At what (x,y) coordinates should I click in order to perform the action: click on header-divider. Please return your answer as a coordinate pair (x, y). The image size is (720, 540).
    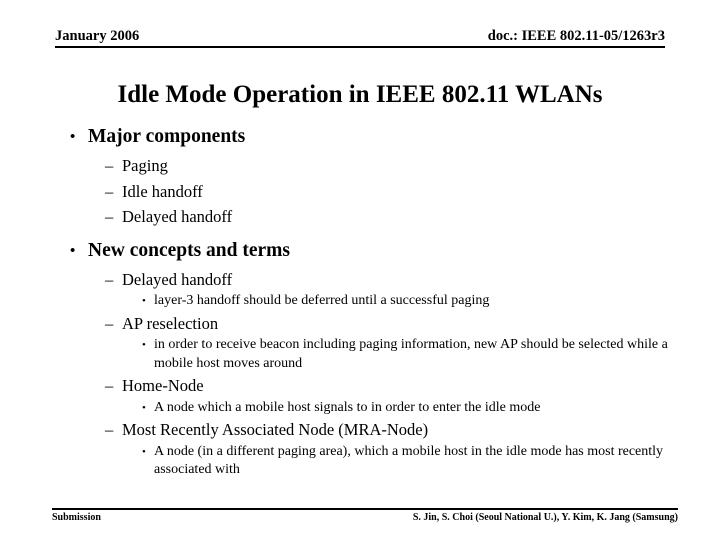
    Looking at the image, I should click on (360, 47).